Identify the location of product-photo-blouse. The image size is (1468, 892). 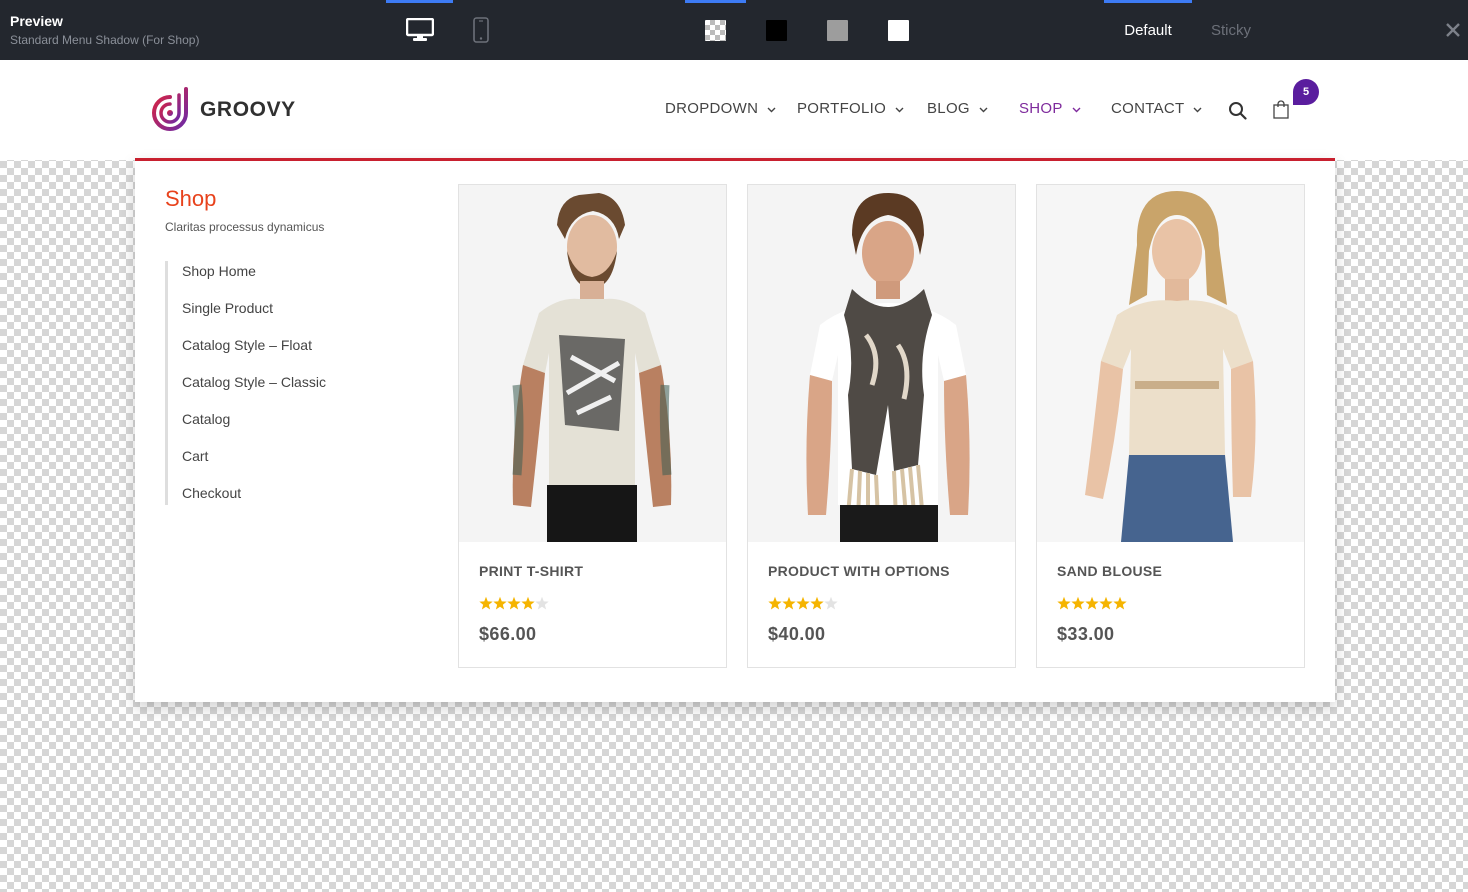
(1170, 363).